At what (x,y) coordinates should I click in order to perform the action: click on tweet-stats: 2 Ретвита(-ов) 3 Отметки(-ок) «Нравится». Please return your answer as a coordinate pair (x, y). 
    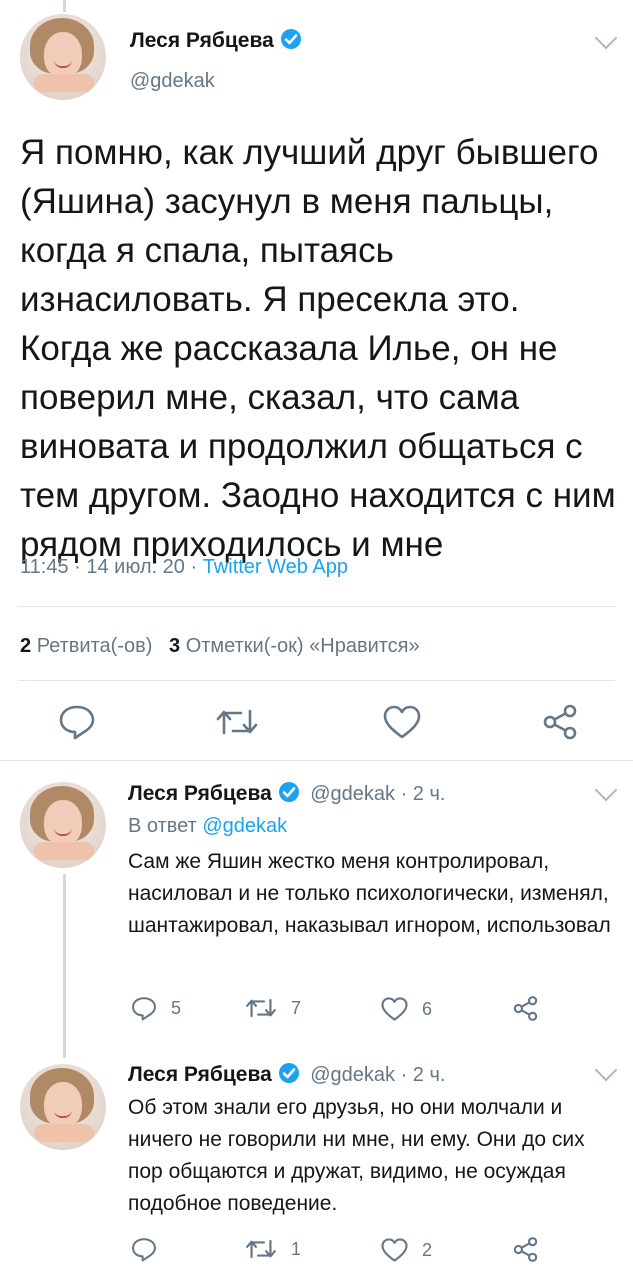
    Looking at the image, I should click on (220, 646).